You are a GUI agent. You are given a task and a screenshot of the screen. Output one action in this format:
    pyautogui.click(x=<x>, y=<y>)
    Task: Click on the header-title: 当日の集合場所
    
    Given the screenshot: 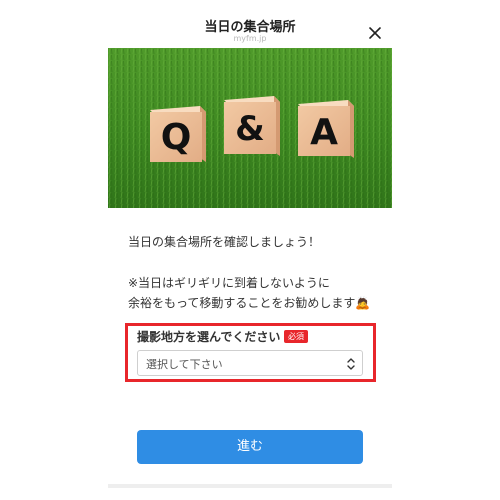 What is the action you would take?
    pyautogui.click(x=250, y=27)
    